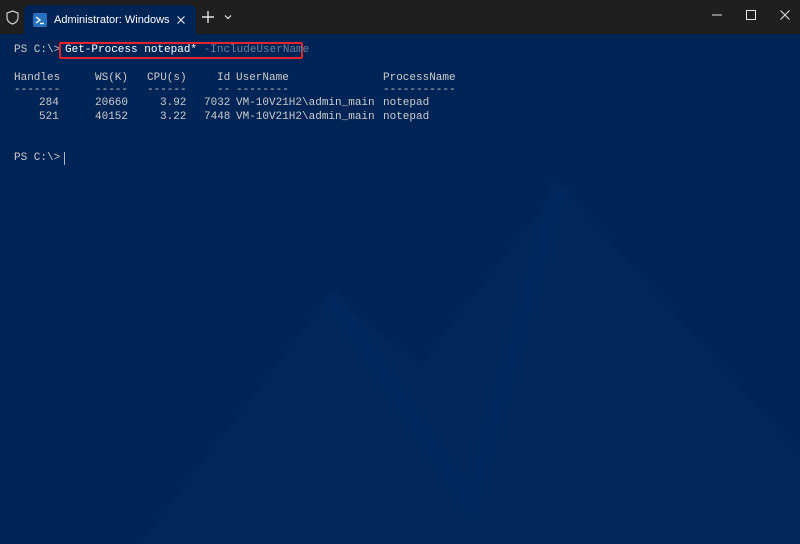  What do you see at coordinates (131, 50) in the screenshot?
I see `command: Get-Process notepad*` at bounding box center [131, 50].